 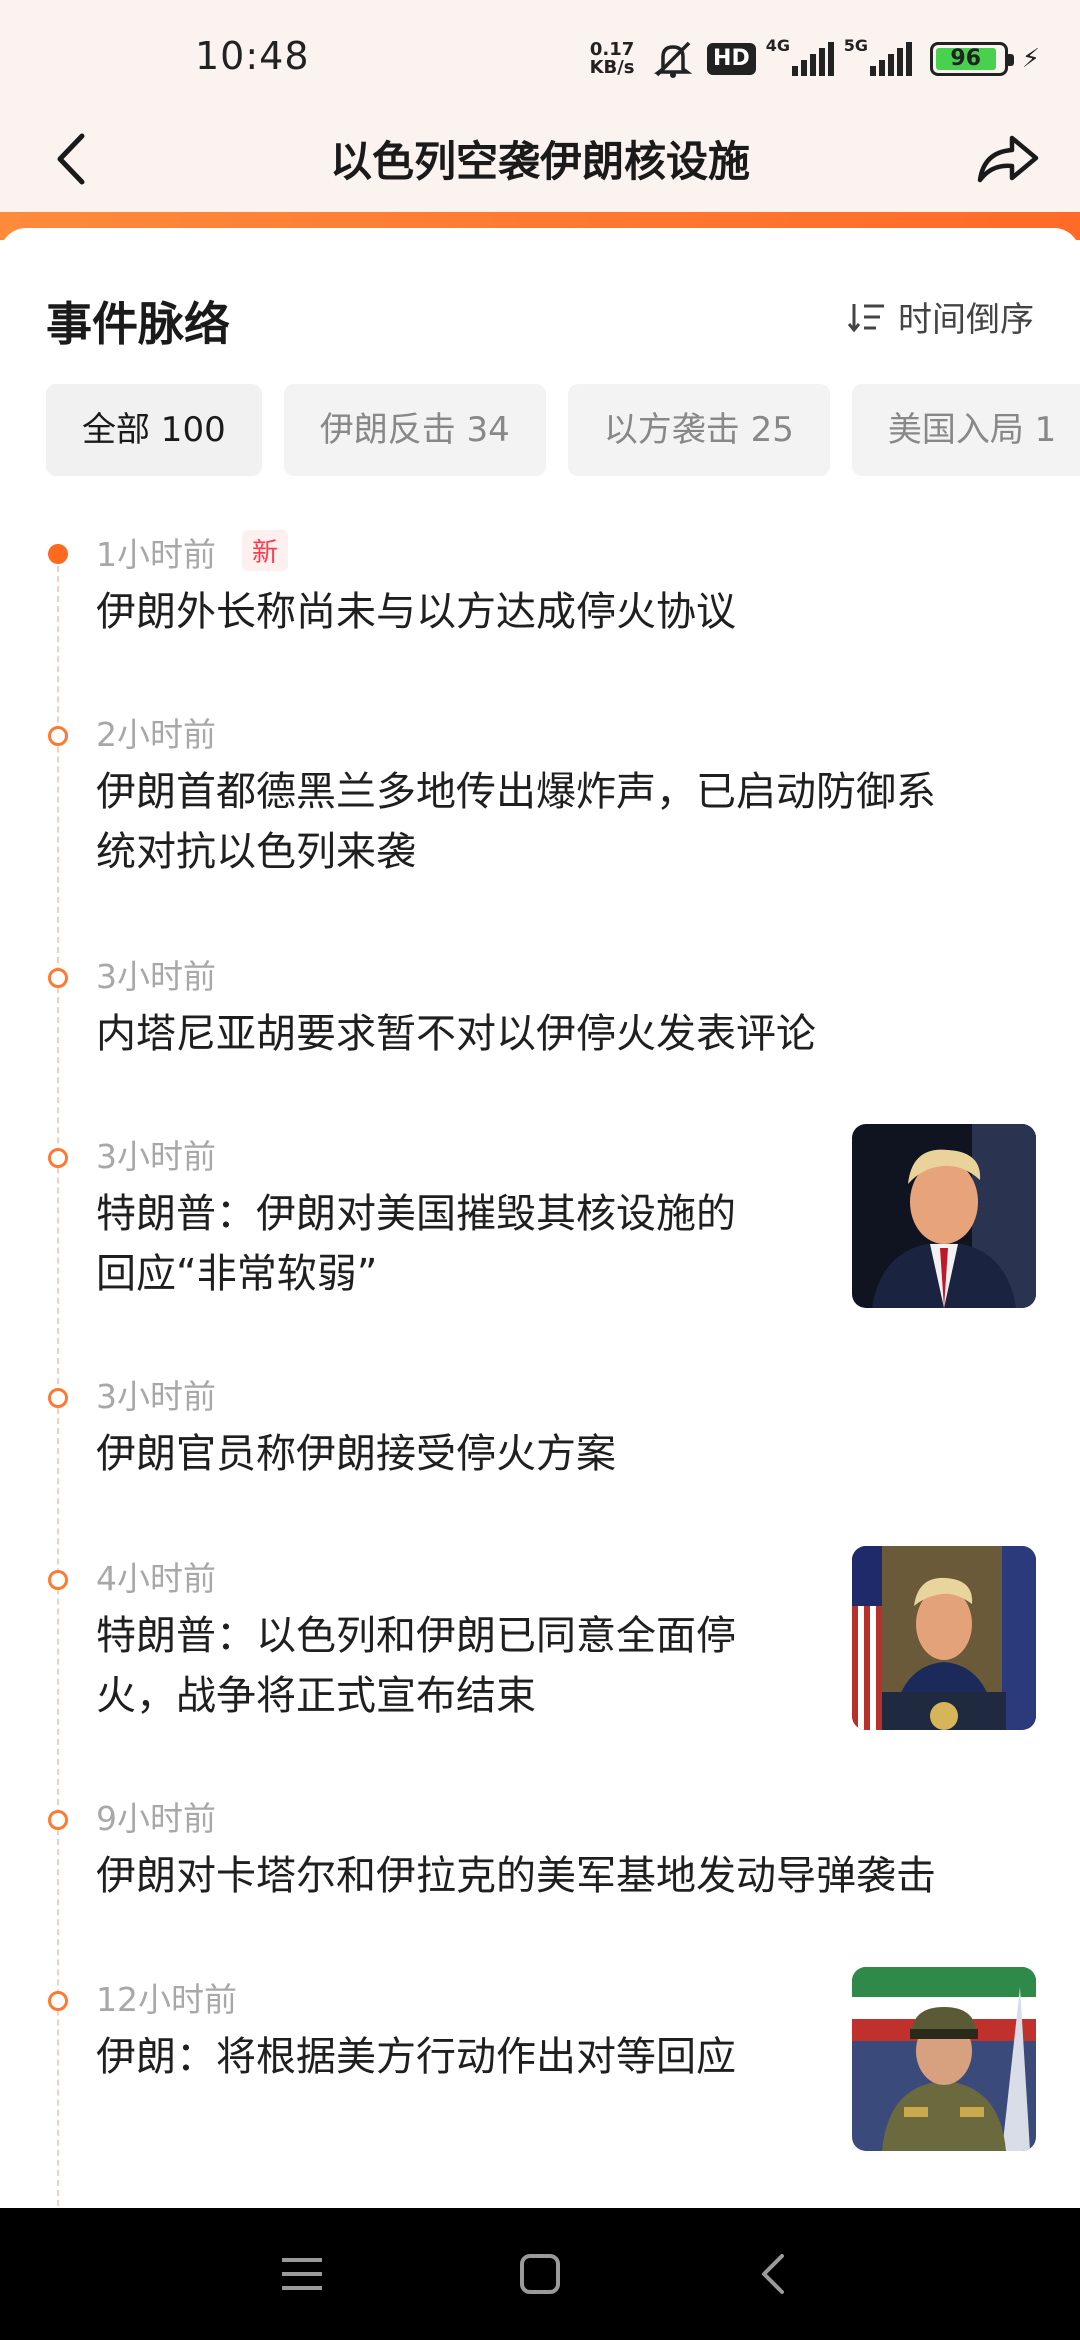 I want to click on share-arrow-icon, so click(x=1008, y=159).